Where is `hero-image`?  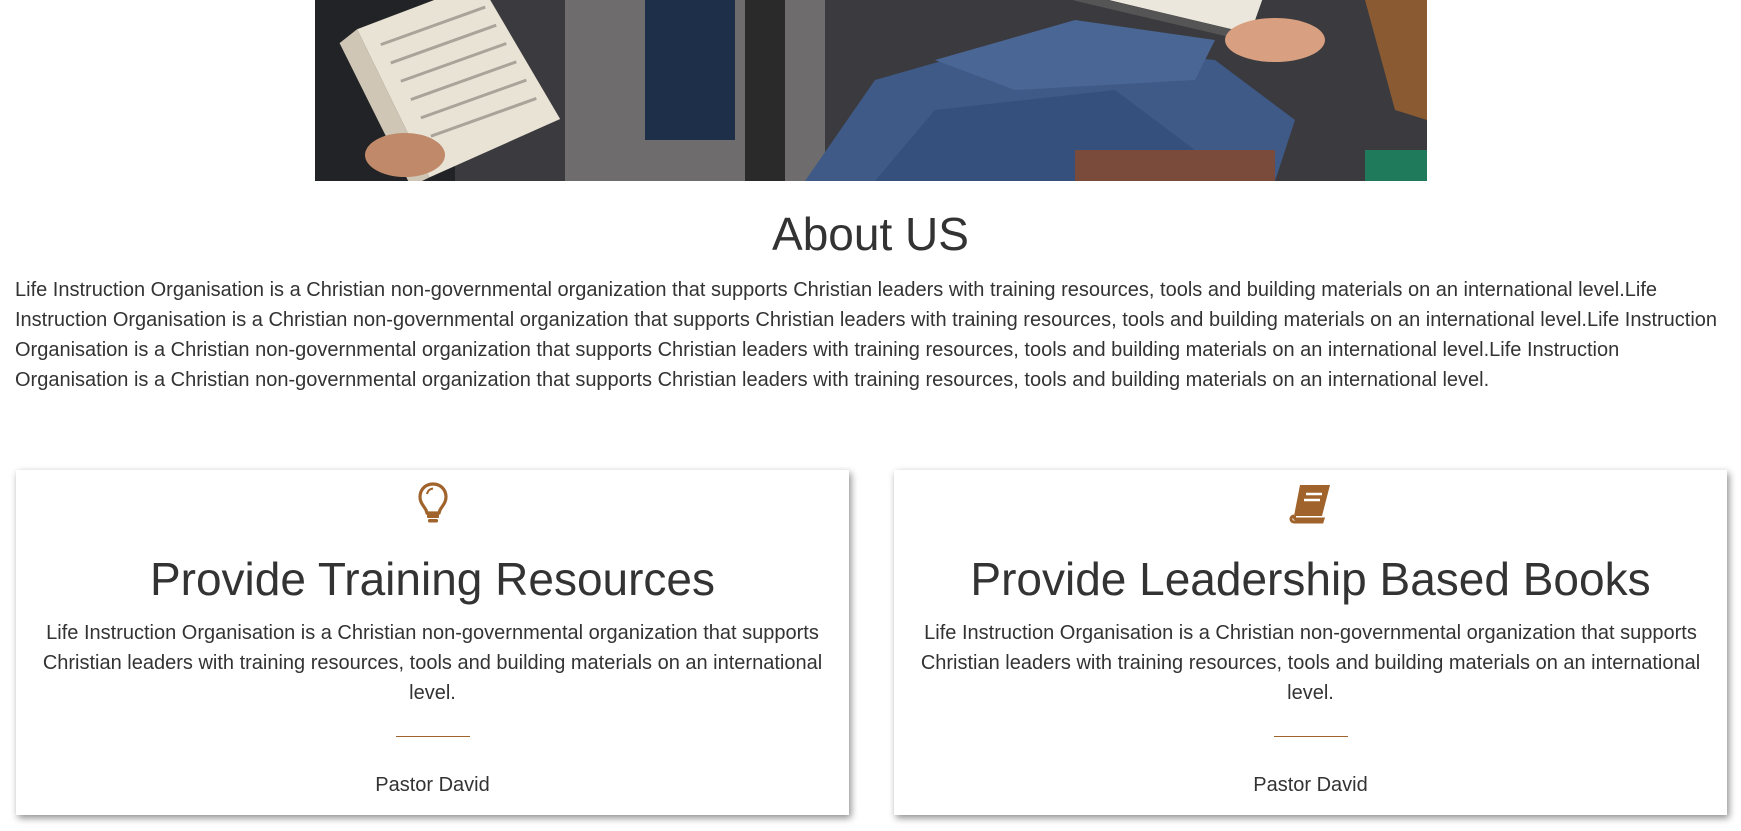
hero-image is located at coordinates (871, 90).